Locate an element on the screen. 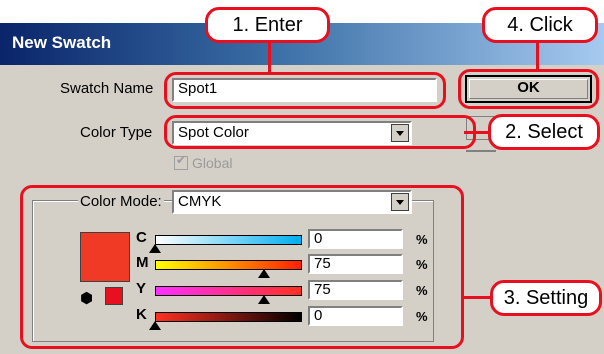  color-type-highlight is located at coordinates (320, 132).